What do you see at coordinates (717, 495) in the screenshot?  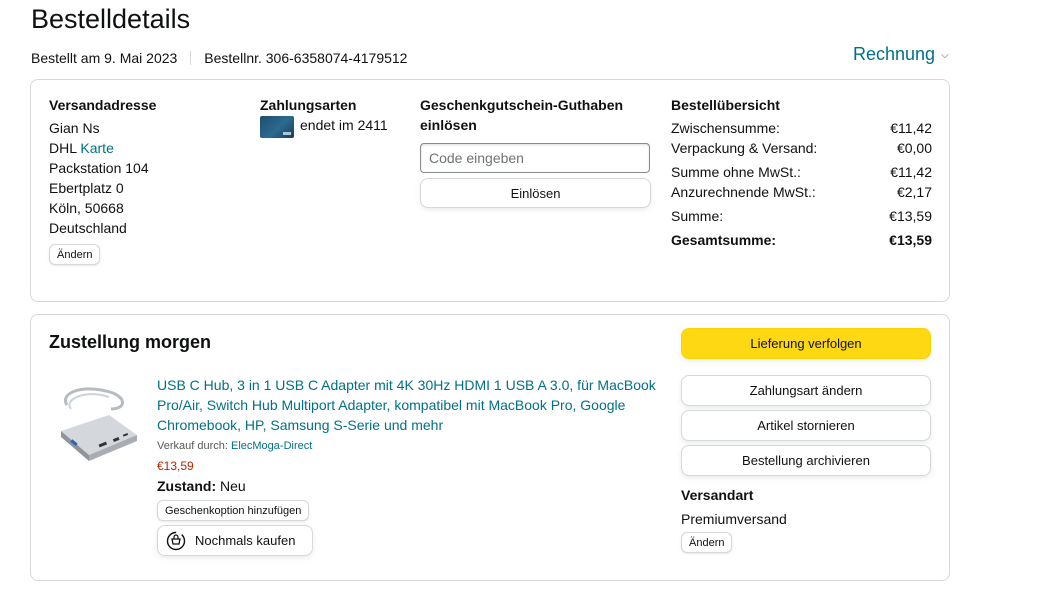 I see `shipping-method-heading: Versandart` at bounding box center [717, 495].